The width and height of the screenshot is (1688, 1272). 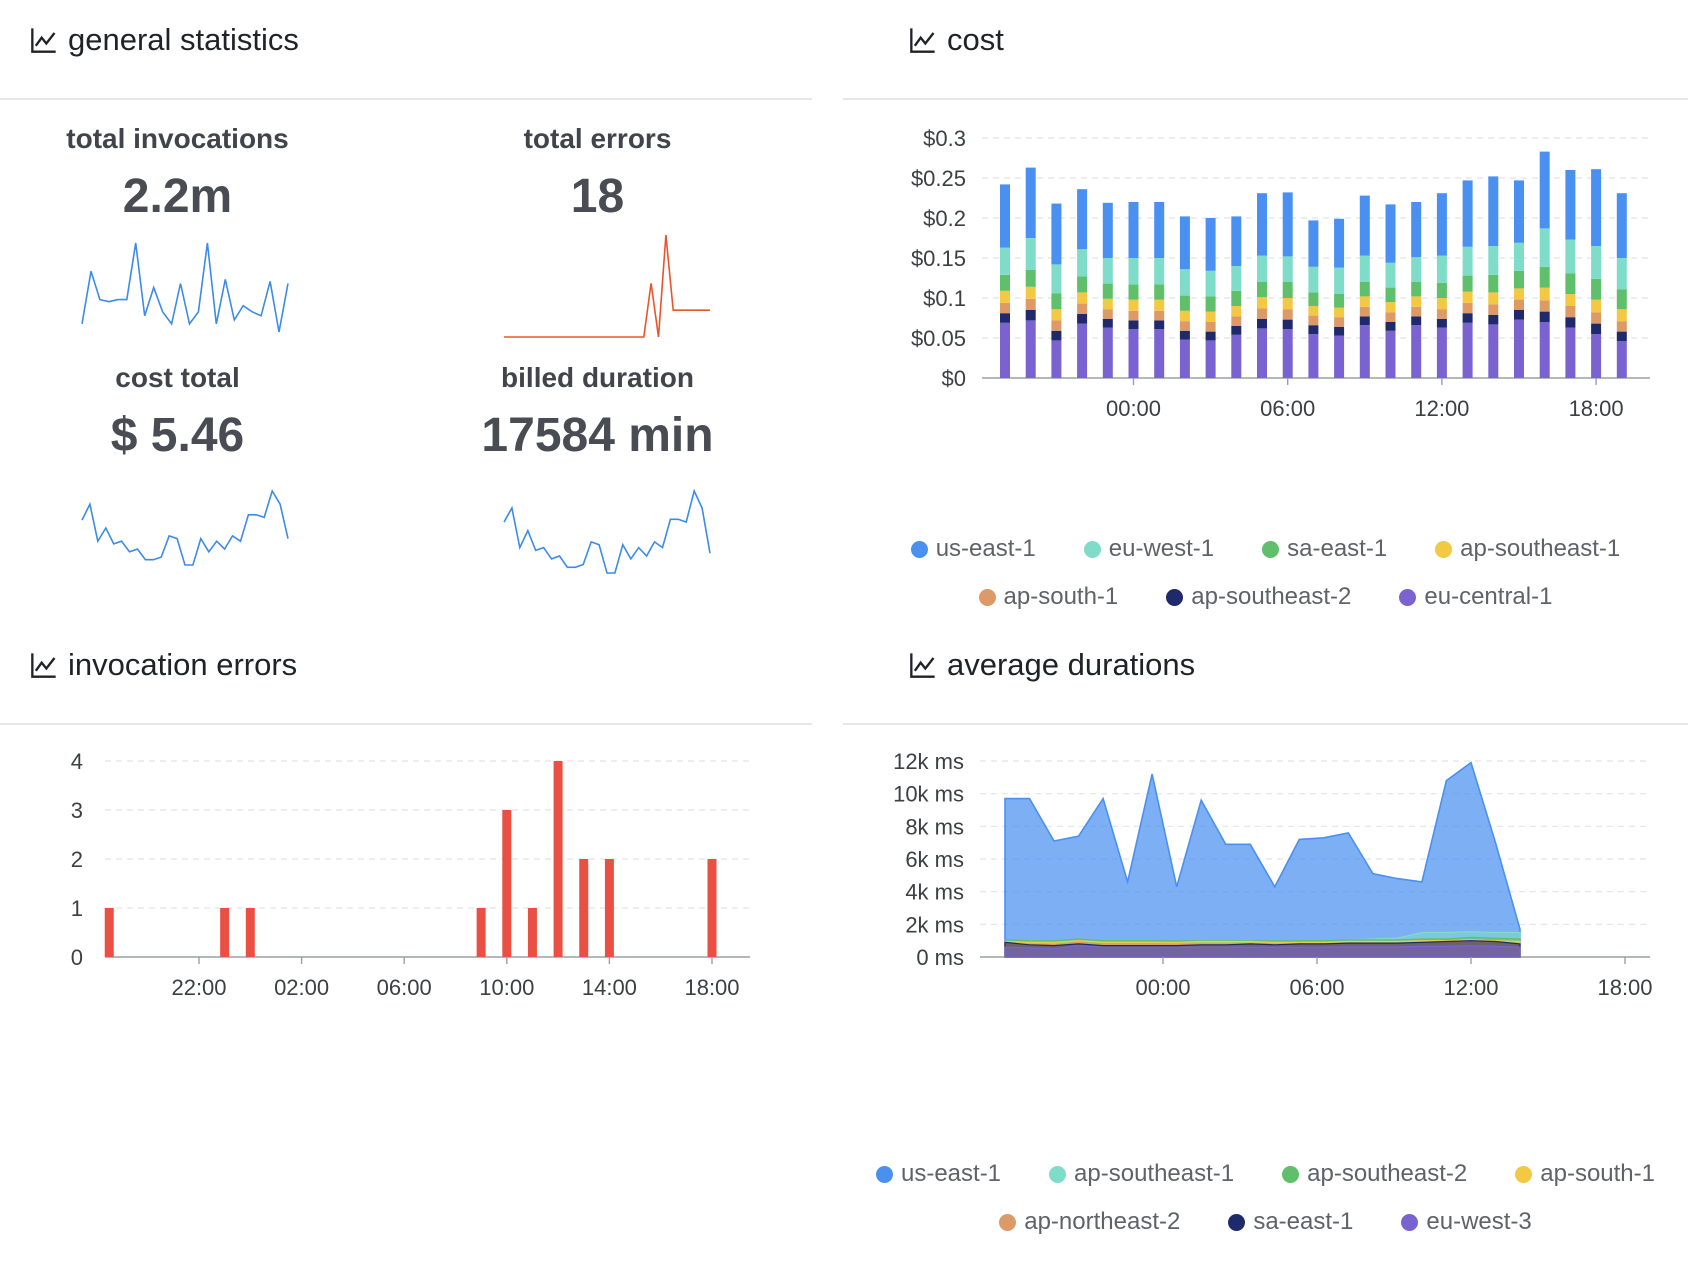 What do you see at coordinates (1324, 549) in the screenshot?
I see `legend-item: sa-east-1` at bounding box center [1324, 549].